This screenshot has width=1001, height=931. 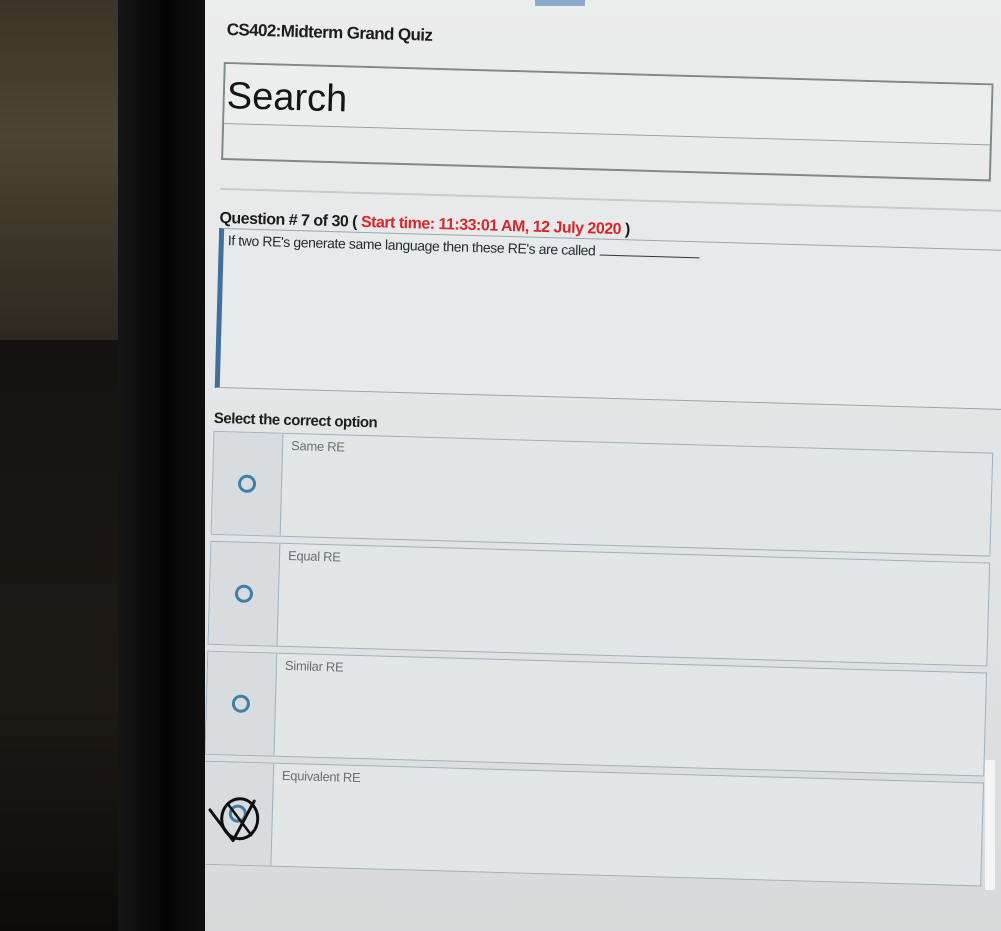 What do you see at coordinates (67, 170) in the screenshot?
I see `background-wall` at bounding box center [67, 170].